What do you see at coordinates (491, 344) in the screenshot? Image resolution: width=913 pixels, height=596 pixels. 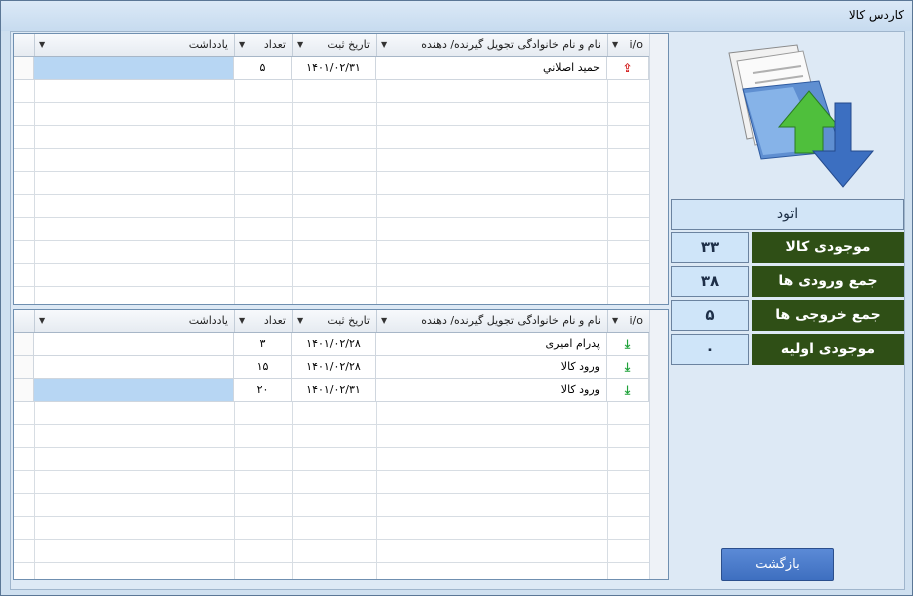 I see `name-cell: پدرام امیری` at bounding box center [491, 344].